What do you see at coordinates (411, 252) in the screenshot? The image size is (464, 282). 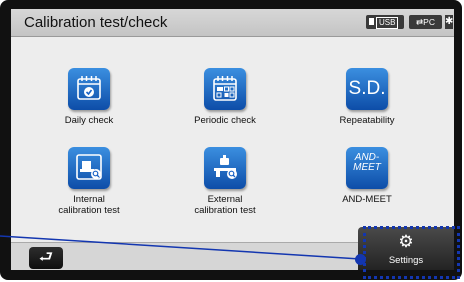 I see `highlight-box` at bounding box center [411, 252].